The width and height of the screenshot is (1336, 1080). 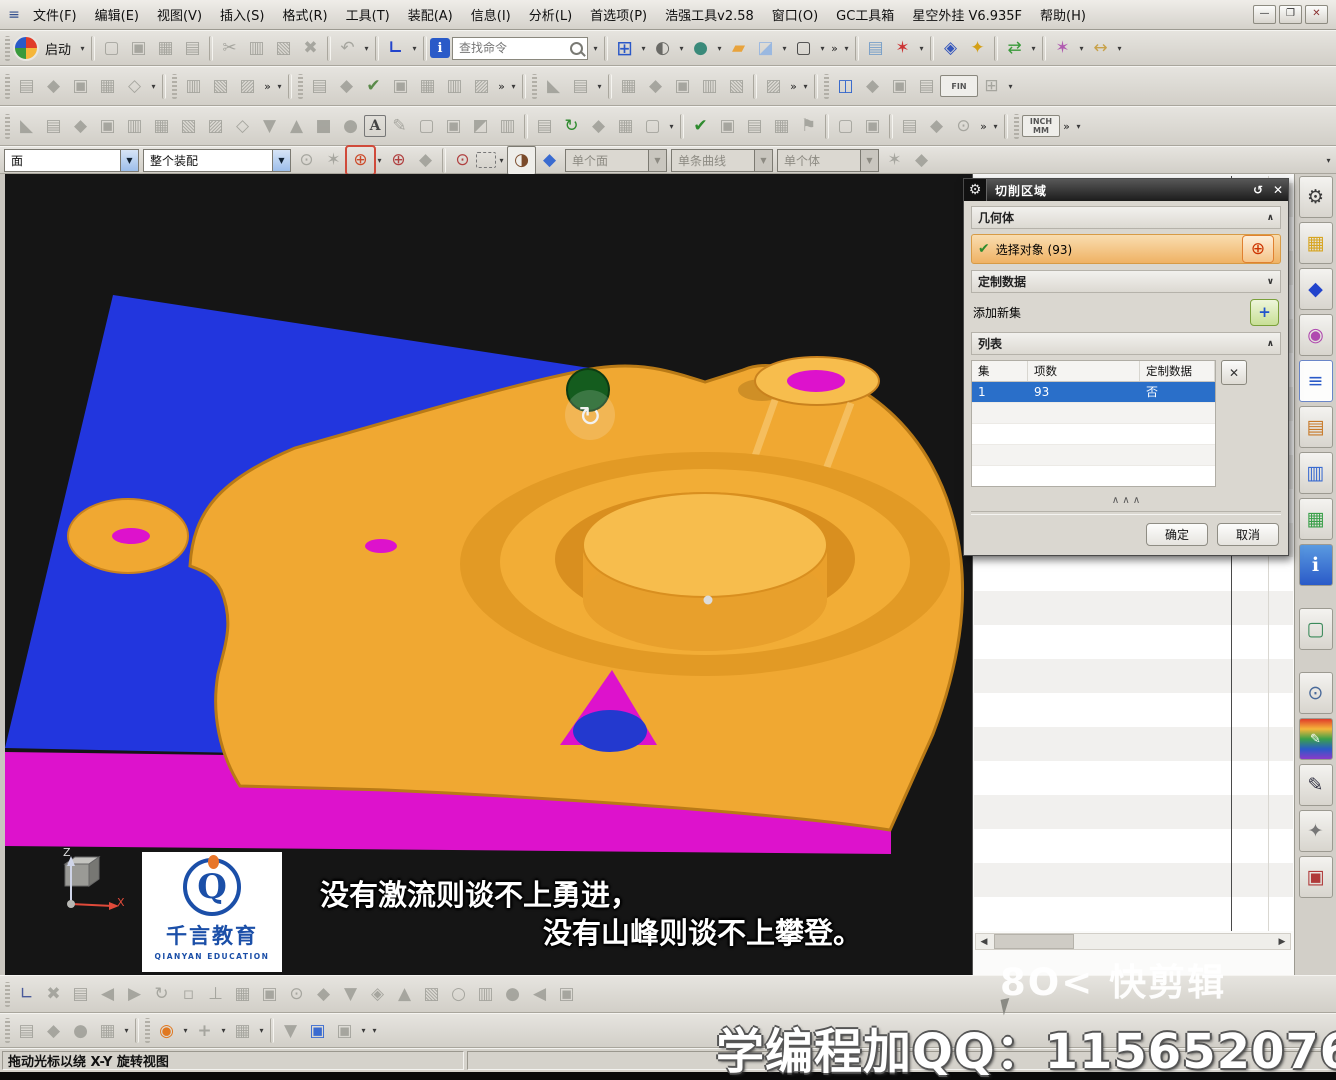 What do you see at coordinates (894, 160) in the screenshot?
I see `curve-rule-icon: ✶` at bounding box center [894, 160].